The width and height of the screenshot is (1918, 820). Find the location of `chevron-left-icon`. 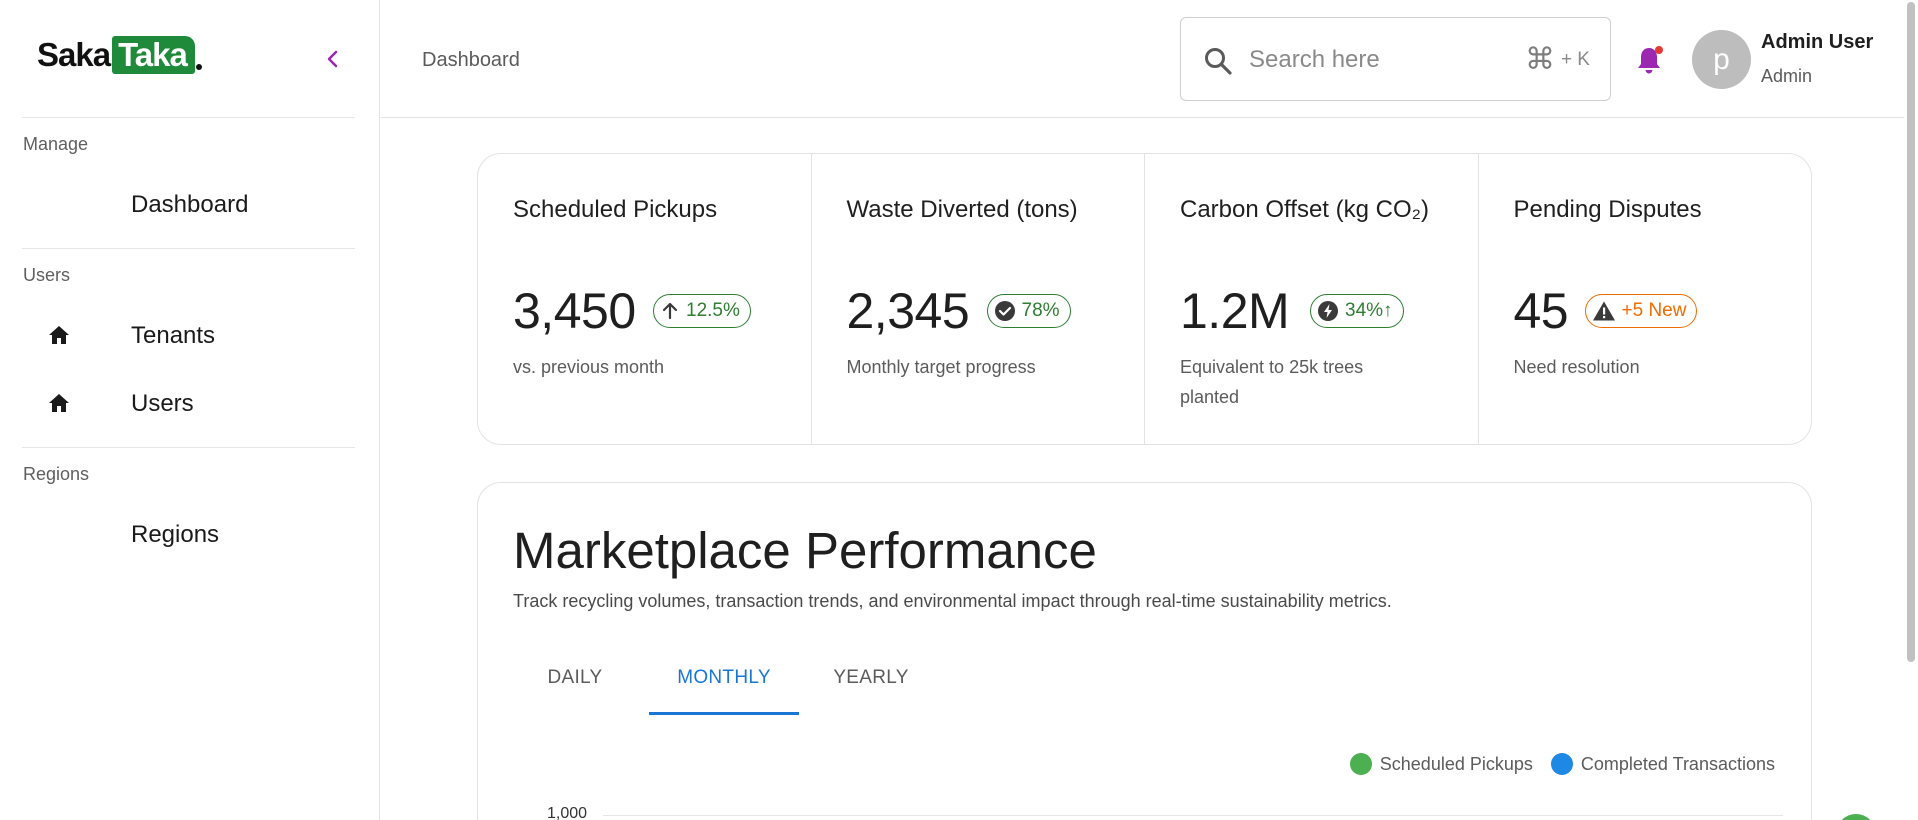

chevron-left-icon is located at coordinates (332, 59).